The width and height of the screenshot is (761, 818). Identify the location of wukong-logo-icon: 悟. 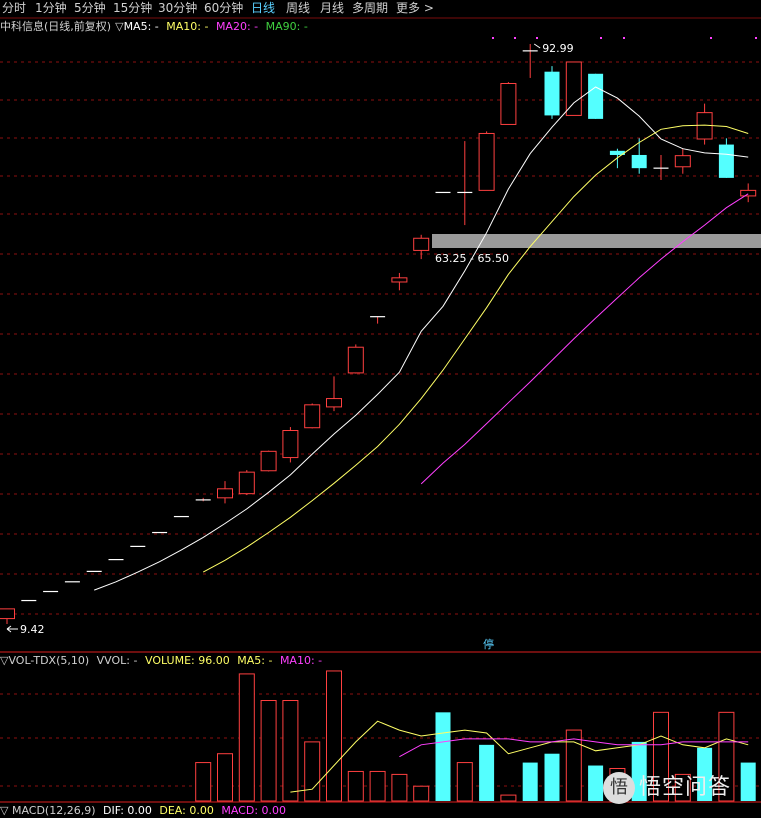
(619, 788).